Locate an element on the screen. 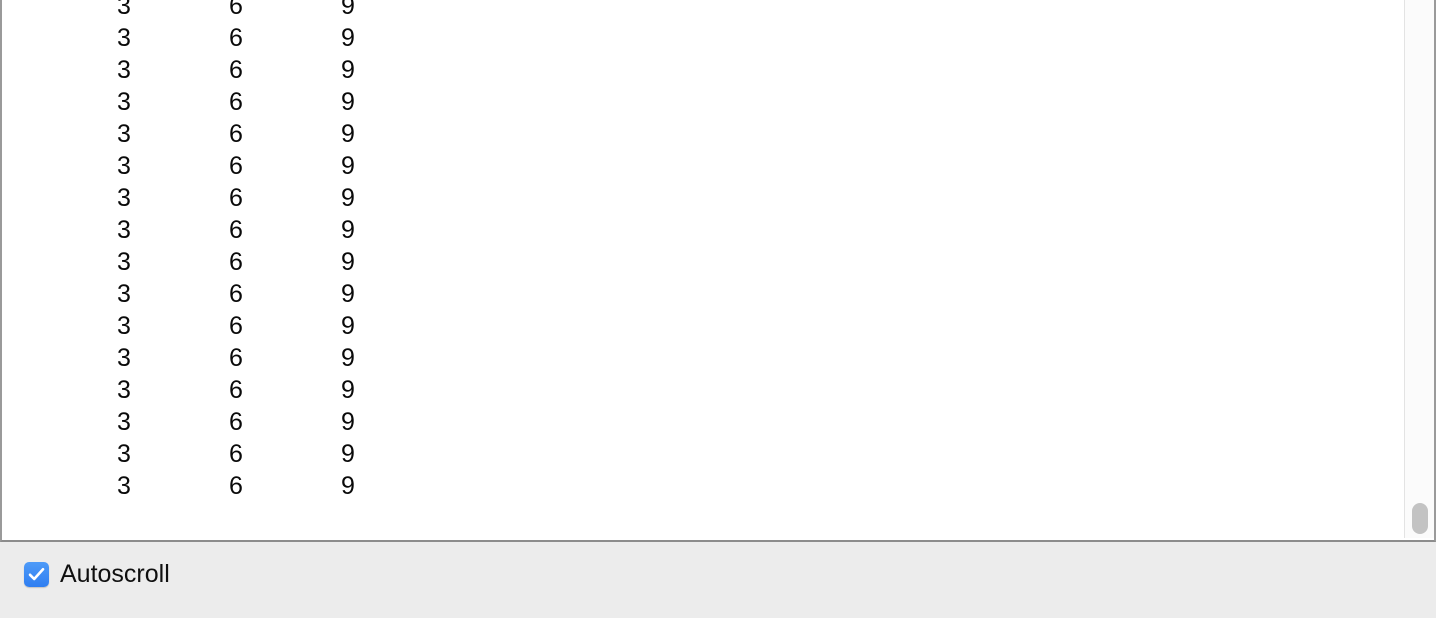 Image resolution: width=1436 pixels, height=618 pixels. autoscroll-label: Autoscroll is located at coordinates (115, 574).